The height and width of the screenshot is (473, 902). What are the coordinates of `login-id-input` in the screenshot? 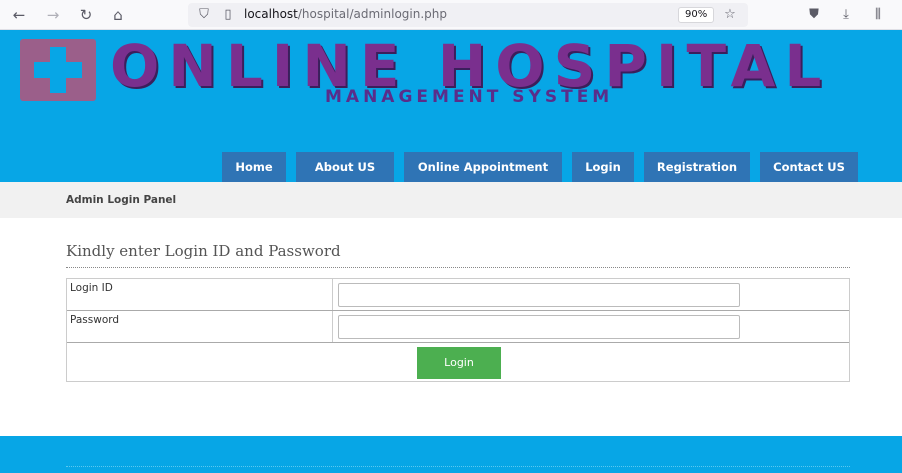 It's located at (539, 295).